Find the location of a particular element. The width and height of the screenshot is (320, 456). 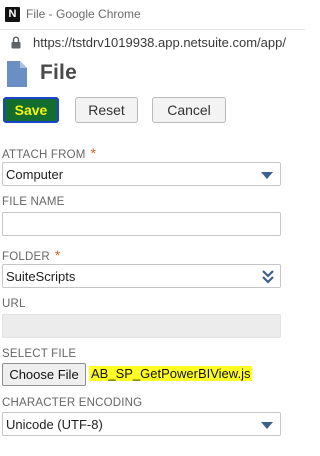

choose-file-button: Choose File is located at coordinates (44, 374).